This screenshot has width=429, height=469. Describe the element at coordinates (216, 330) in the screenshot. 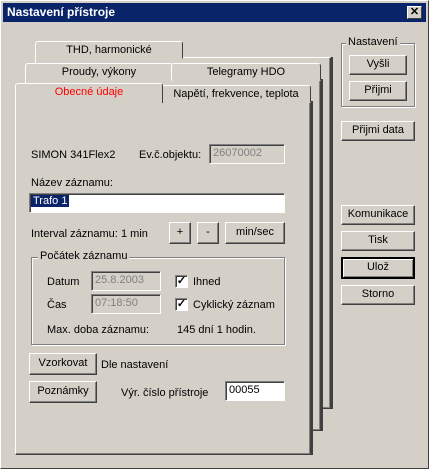

I see `max-duration-value: 145 dní 1 hodin.` at that location.